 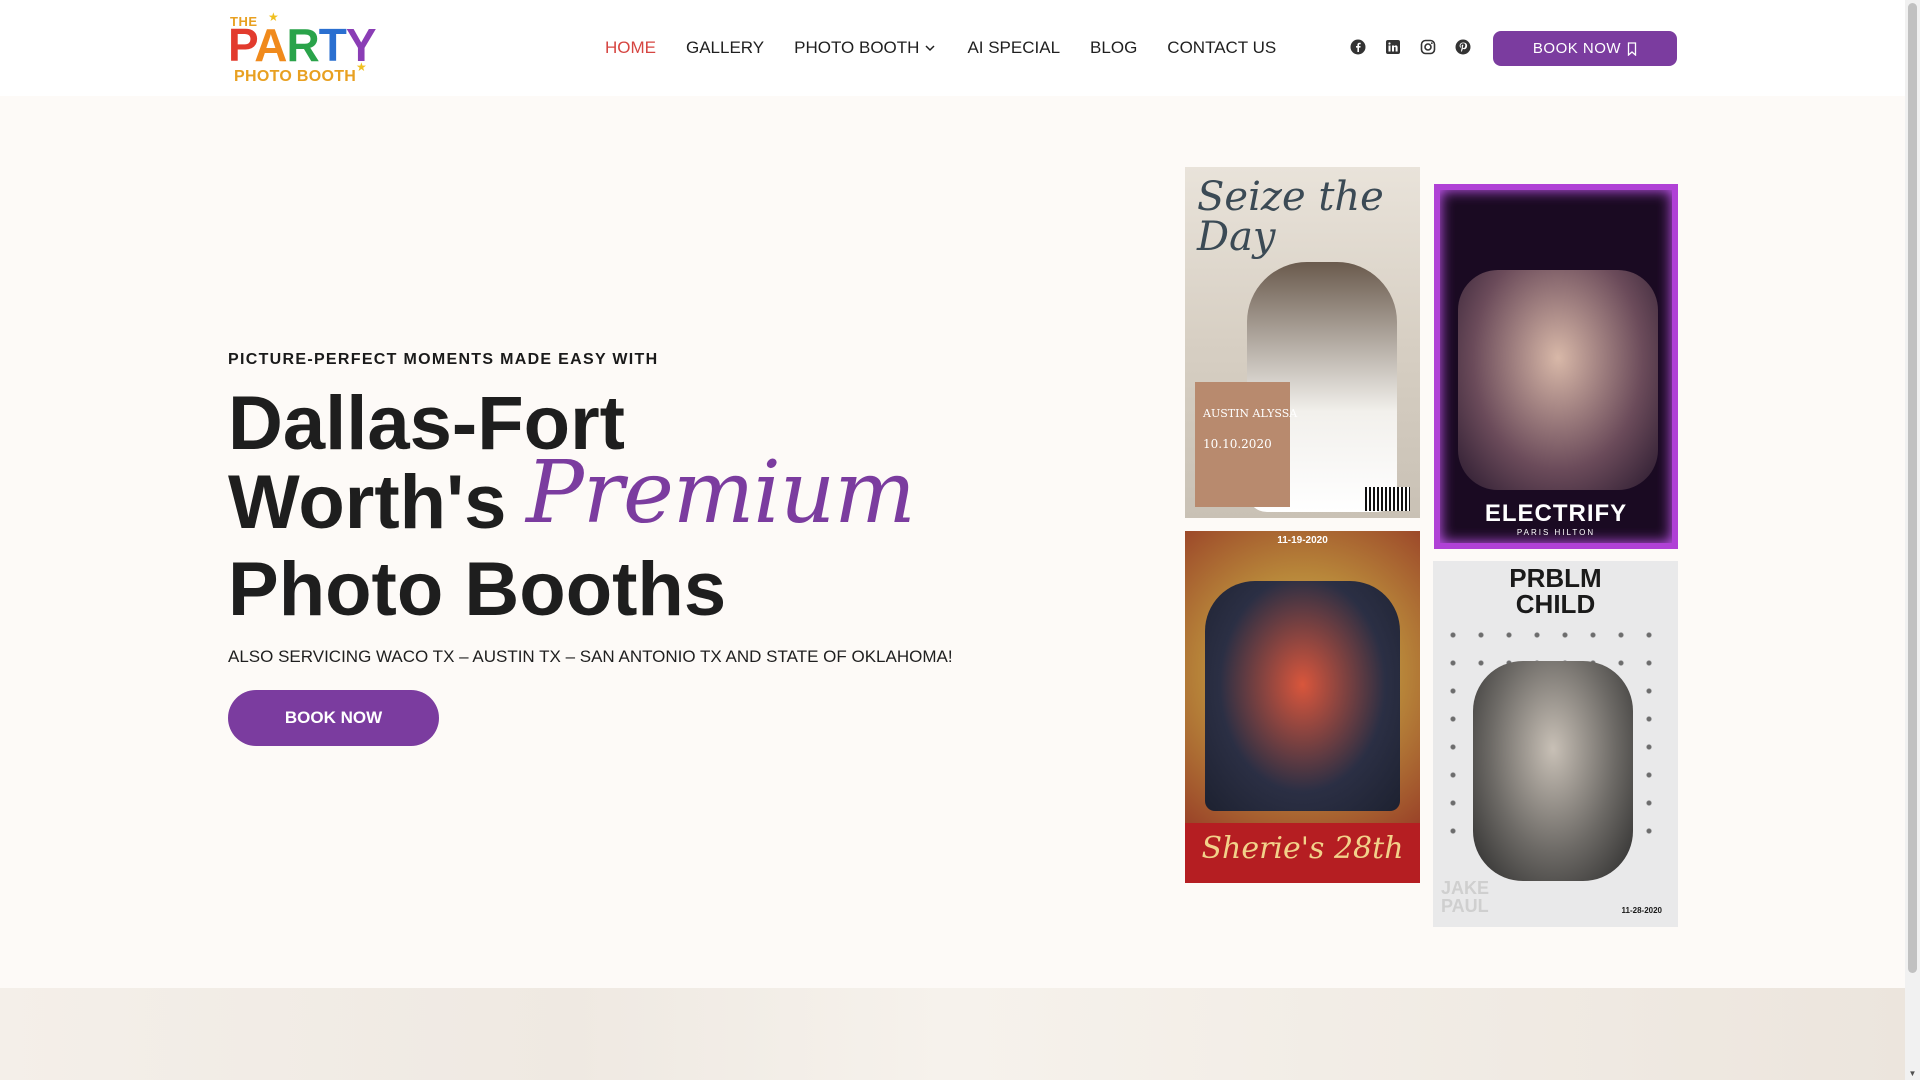 I want to click on photo-prblm-child: PRBLM CHILD JAKE PAUL 11-28-2020, so click(x=1555, y=744).